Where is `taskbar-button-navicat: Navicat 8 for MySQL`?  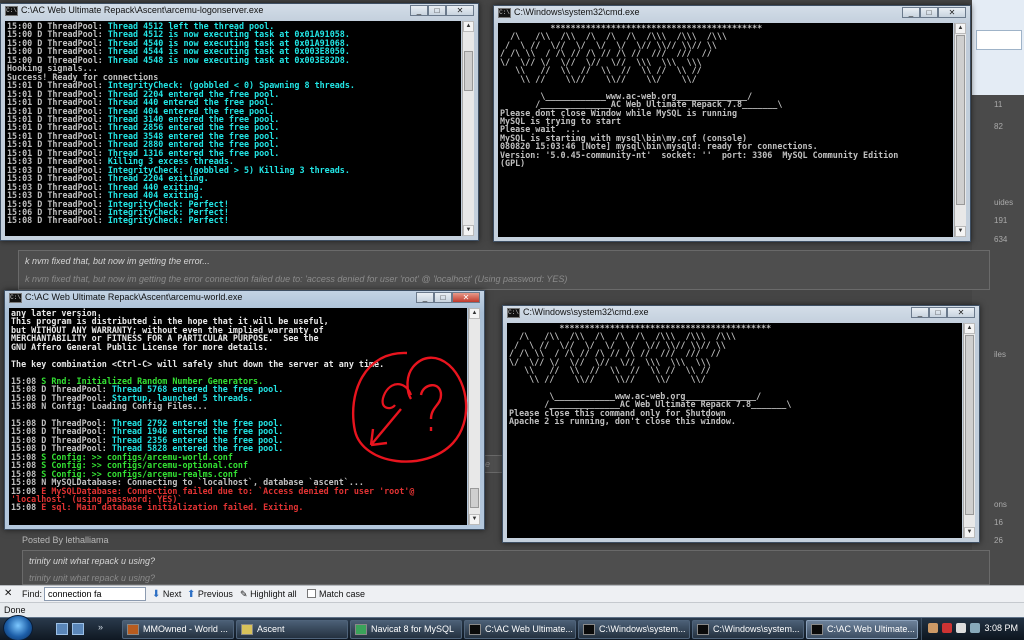
taskbar-button-navicat: Navicat 8 for MySQL is located at coordinates (406, 629).